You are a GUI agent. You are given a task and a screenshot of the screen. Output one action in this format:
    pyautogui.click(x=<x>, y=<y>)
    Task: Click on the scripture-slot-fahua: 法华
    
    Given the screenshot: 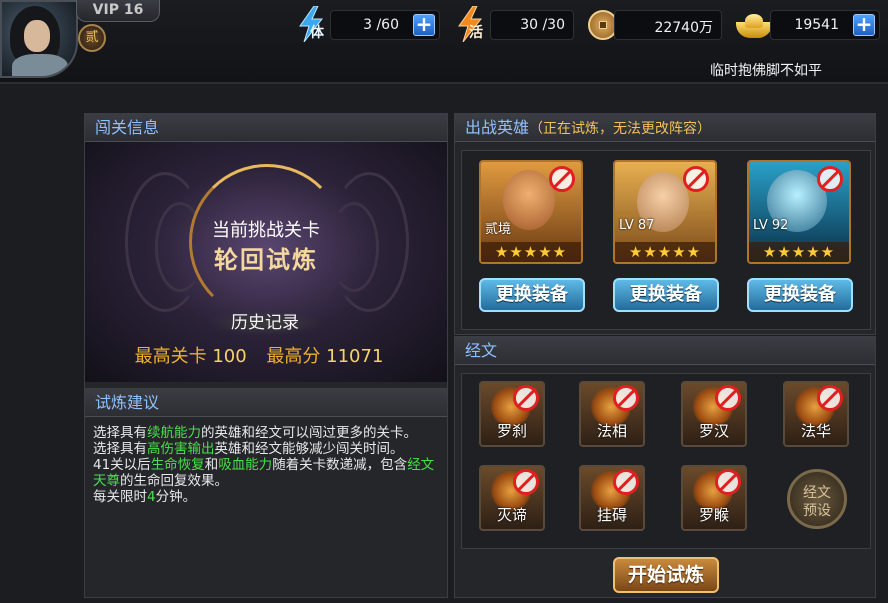 What is the action you would take?
    pyautogui.click(x=816, y=414)
    